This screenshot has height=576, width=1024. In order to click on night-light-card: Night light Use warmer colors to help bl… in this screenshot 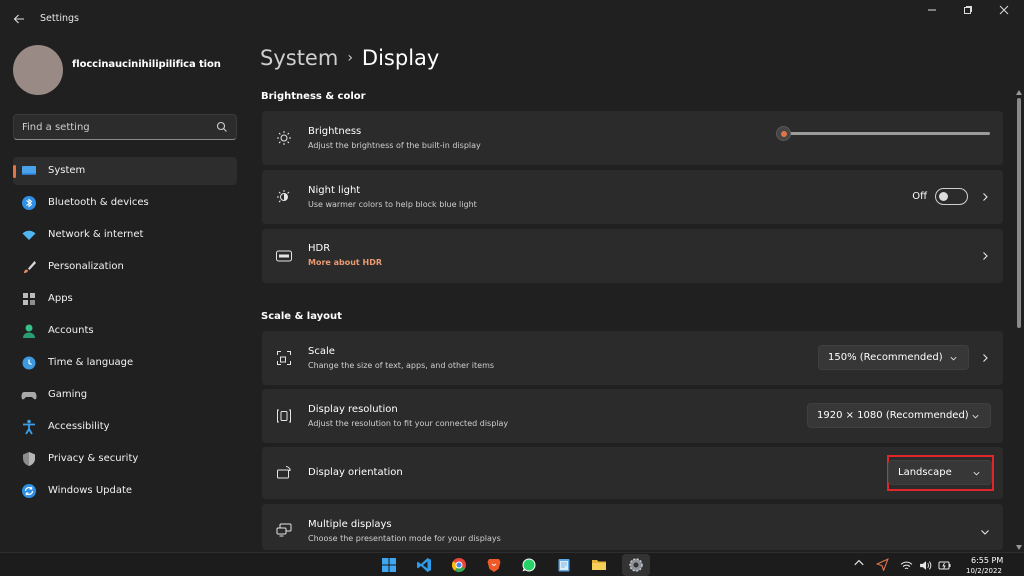, I will do `click(632, 197)`.